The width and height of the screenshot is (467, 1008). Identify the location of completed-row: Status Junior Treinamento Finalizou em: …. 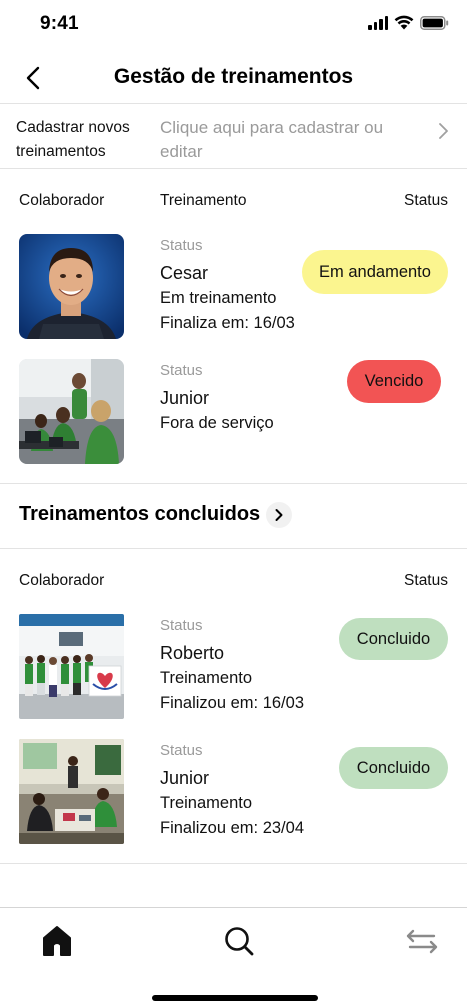
(233, 794).